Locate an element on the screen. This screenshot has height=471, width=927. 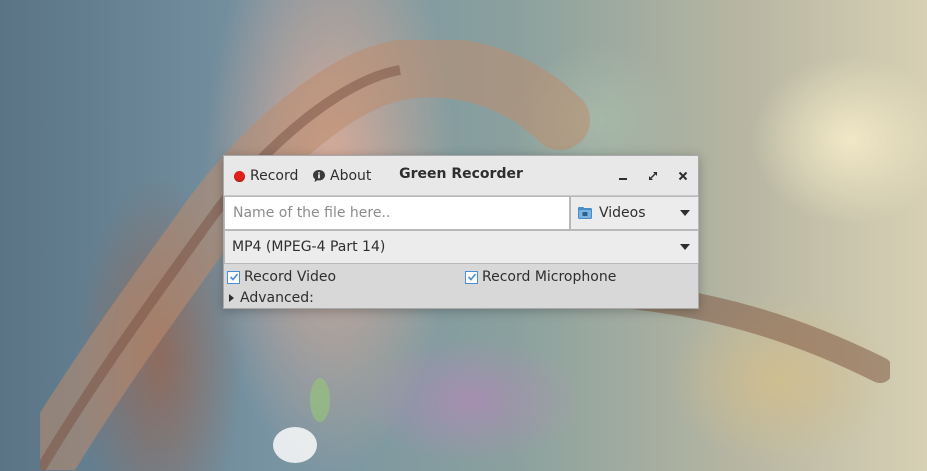
record-video-checkbox: Record Video is located at coordinates (281, 277).